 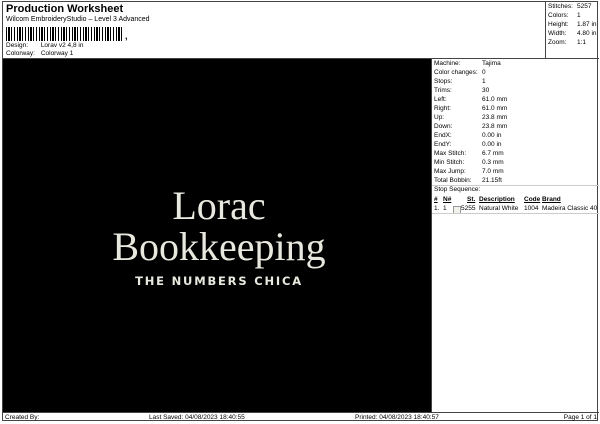 What do you see at coordinates (515, 213) in the screenshot?
I see `divider` at bounding box center [515, 213].